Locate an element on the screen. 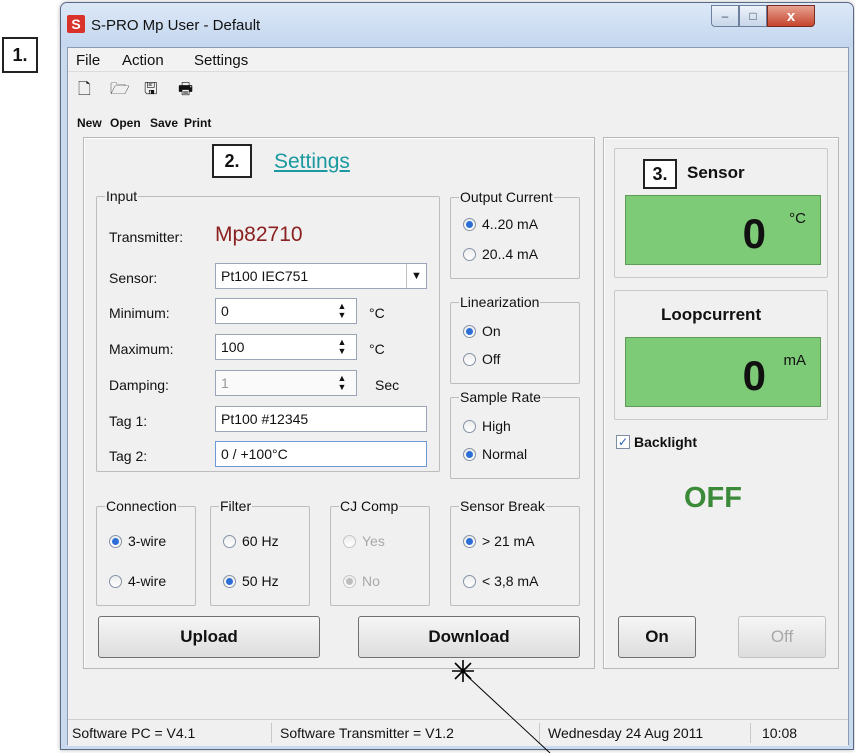  tag2-input: 0 / +100°C is located at coordinates (321, 454).